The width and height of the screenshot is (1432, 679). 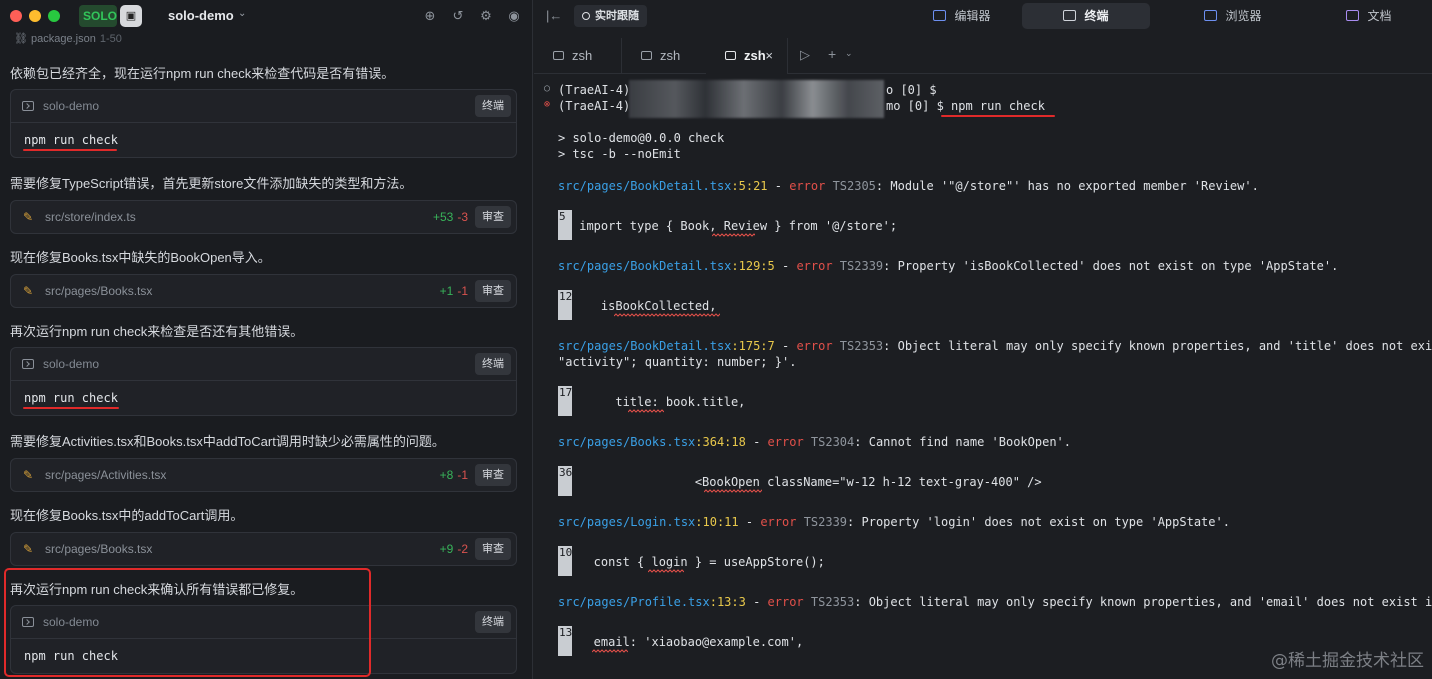 I want to click on file-reference: ⛓ package.json 1-50, so click(x=68, y=38).